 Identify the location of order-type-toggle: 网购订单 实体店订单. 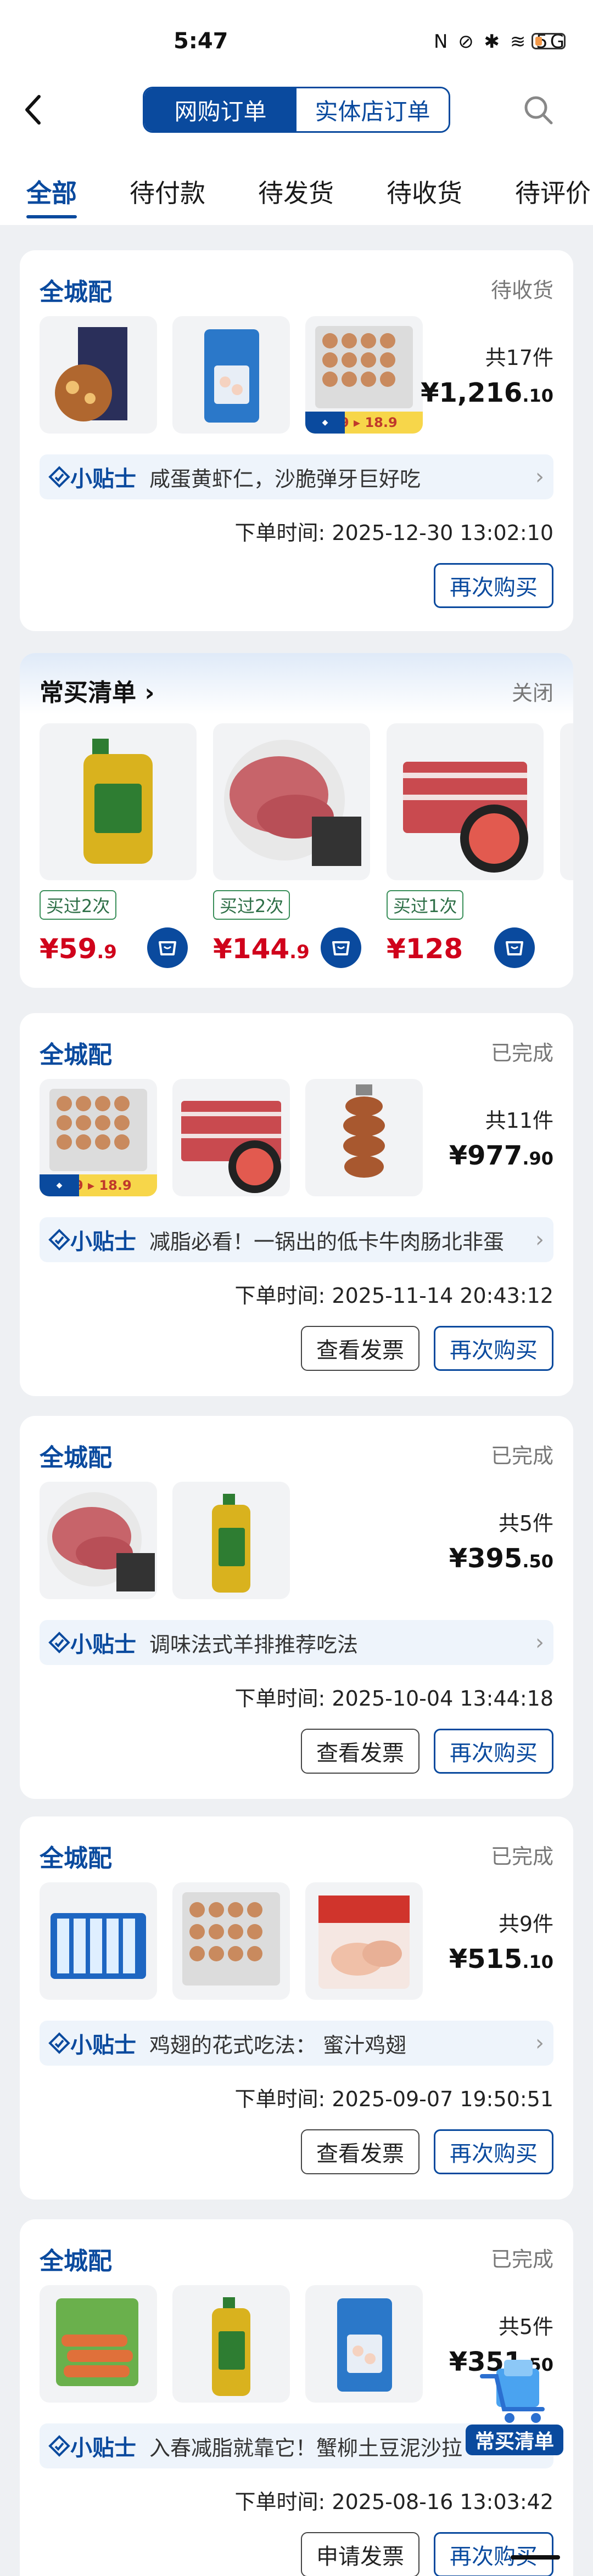
(296, 110).